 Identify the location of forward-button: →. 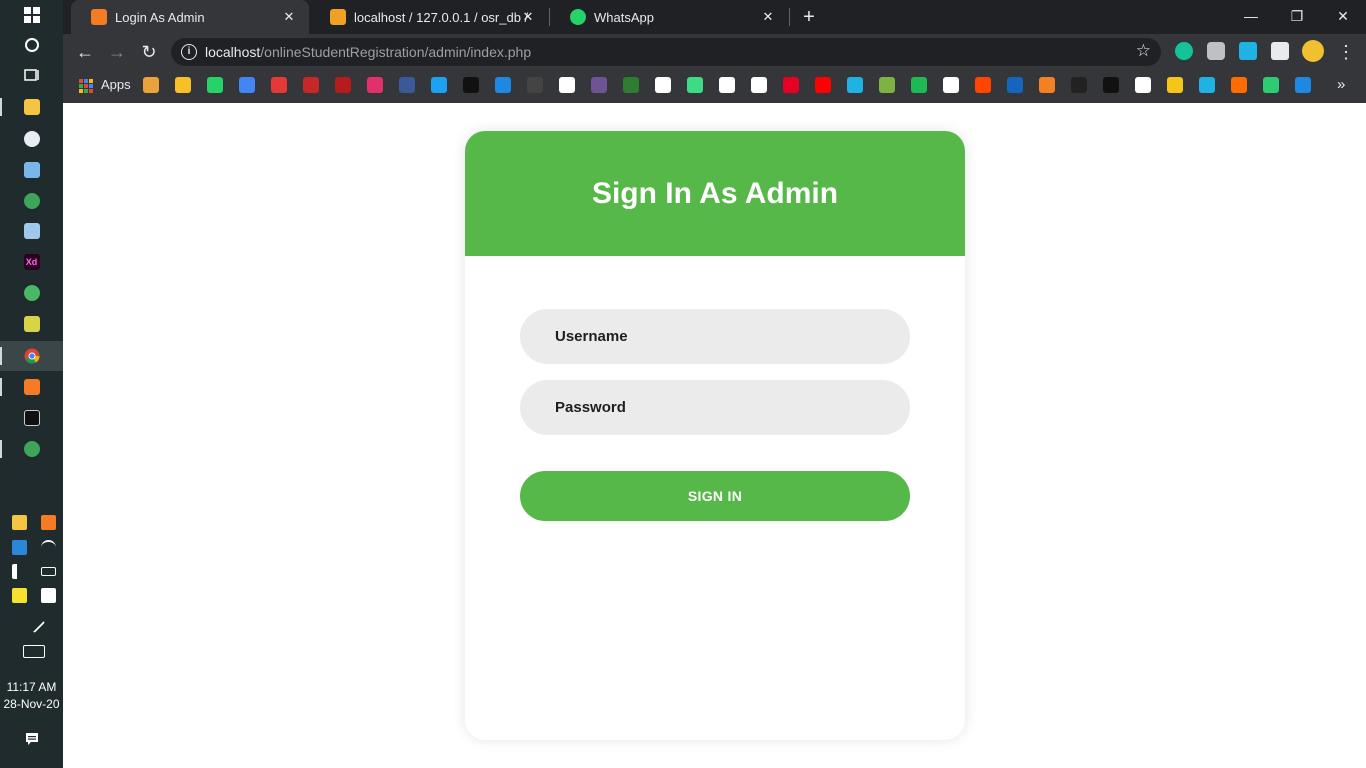
(117, 52).